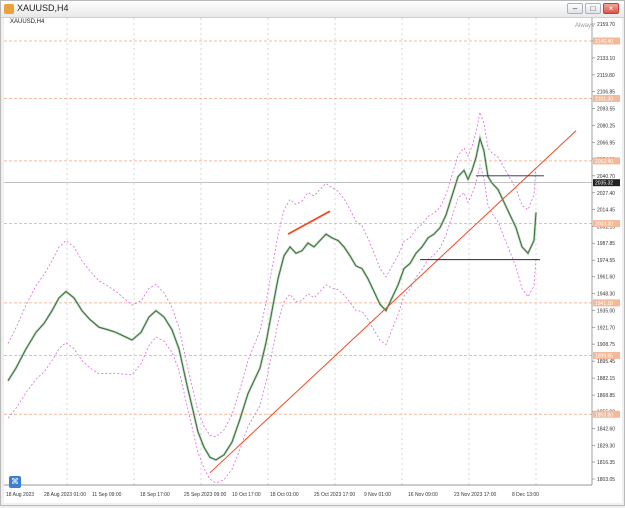  What do you see at coordinates (604, 415) in the screenshot?
I see `level-tag-label: 1853.80` at bounding box center [604, 415].